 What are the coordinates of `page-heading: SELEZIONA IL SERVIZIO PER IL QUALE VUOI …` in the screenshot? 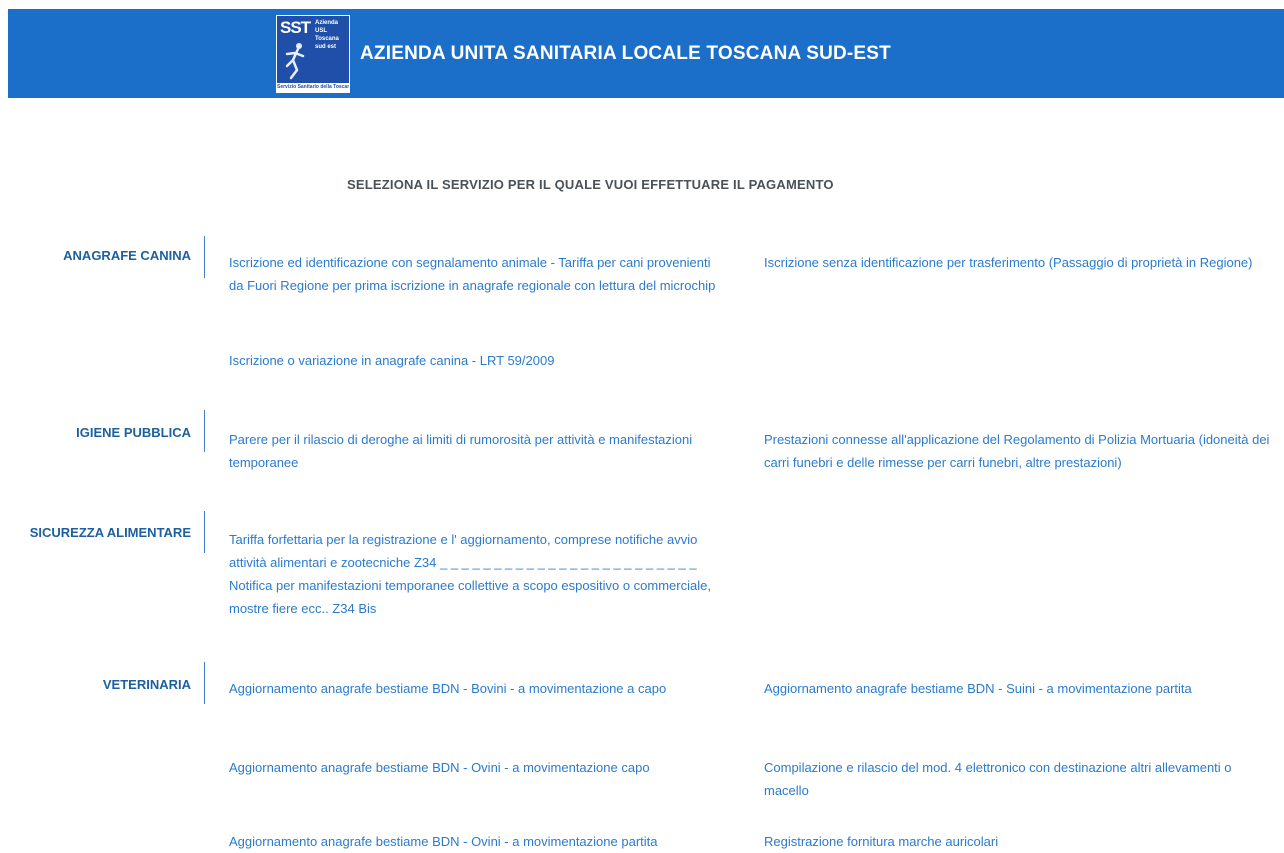 It's located at (590, 184).